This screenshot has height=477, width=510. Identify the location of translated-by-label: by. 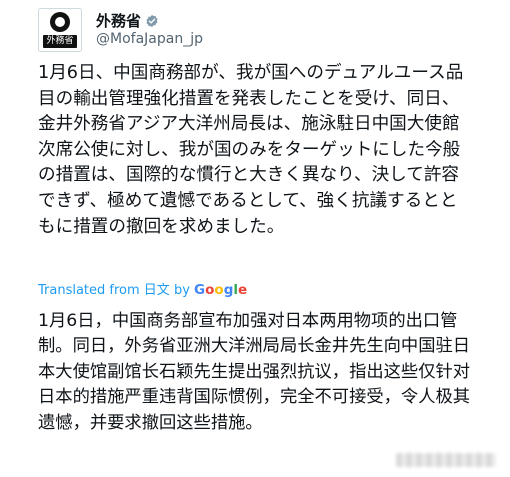
(182, 290).